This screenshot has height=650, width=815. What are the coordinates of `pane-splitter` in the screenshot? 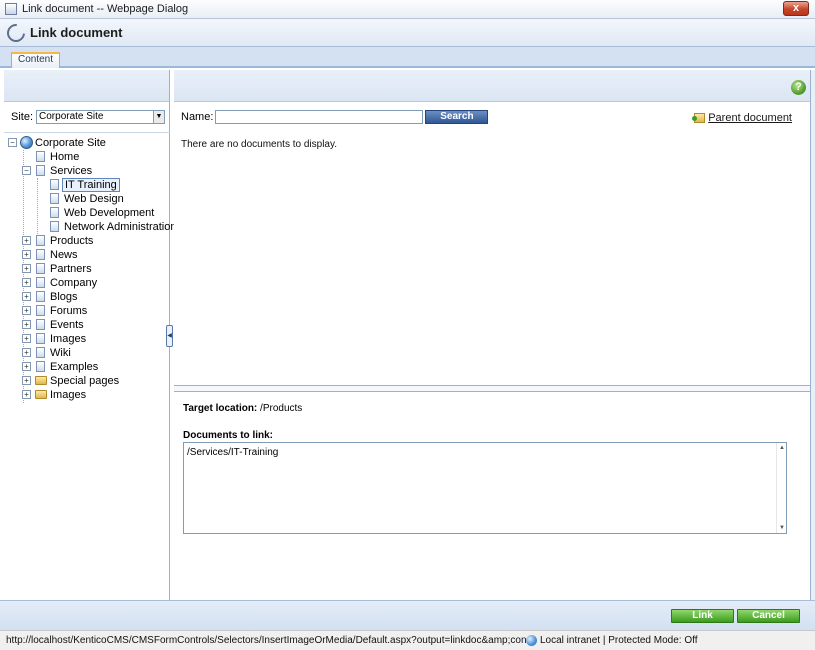 It's located at (492, 388).